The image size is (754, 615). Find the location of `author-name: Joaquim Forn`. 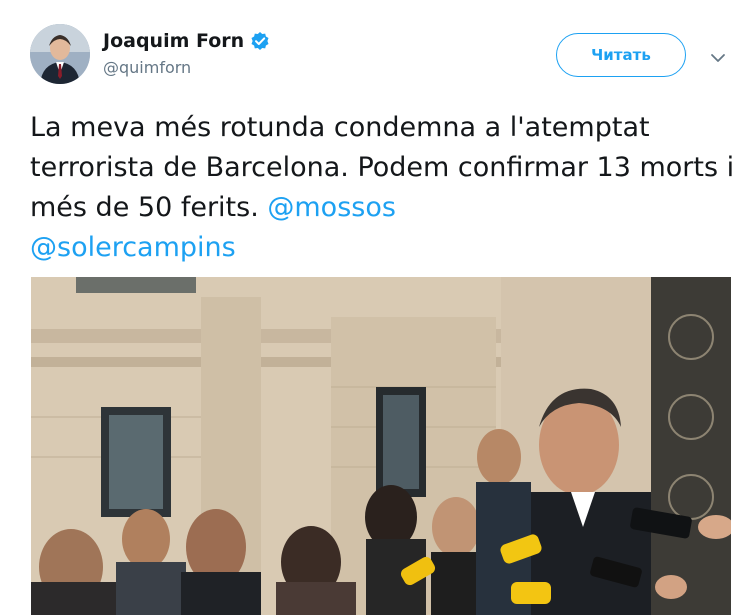

author-name: Joaquim Forn is located at coordinates (186, 41).